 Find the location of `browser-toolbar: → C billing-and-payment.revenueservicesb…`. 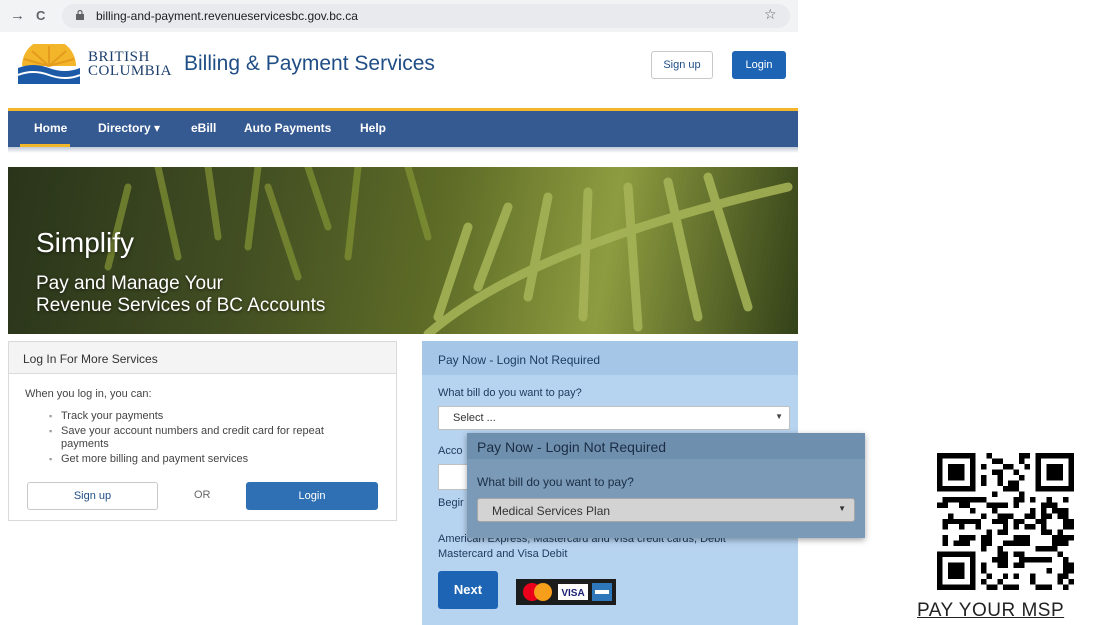

browser-toolbar: → C billing-and-payment.revenueservicesb… is located at coordinates (399, 16).